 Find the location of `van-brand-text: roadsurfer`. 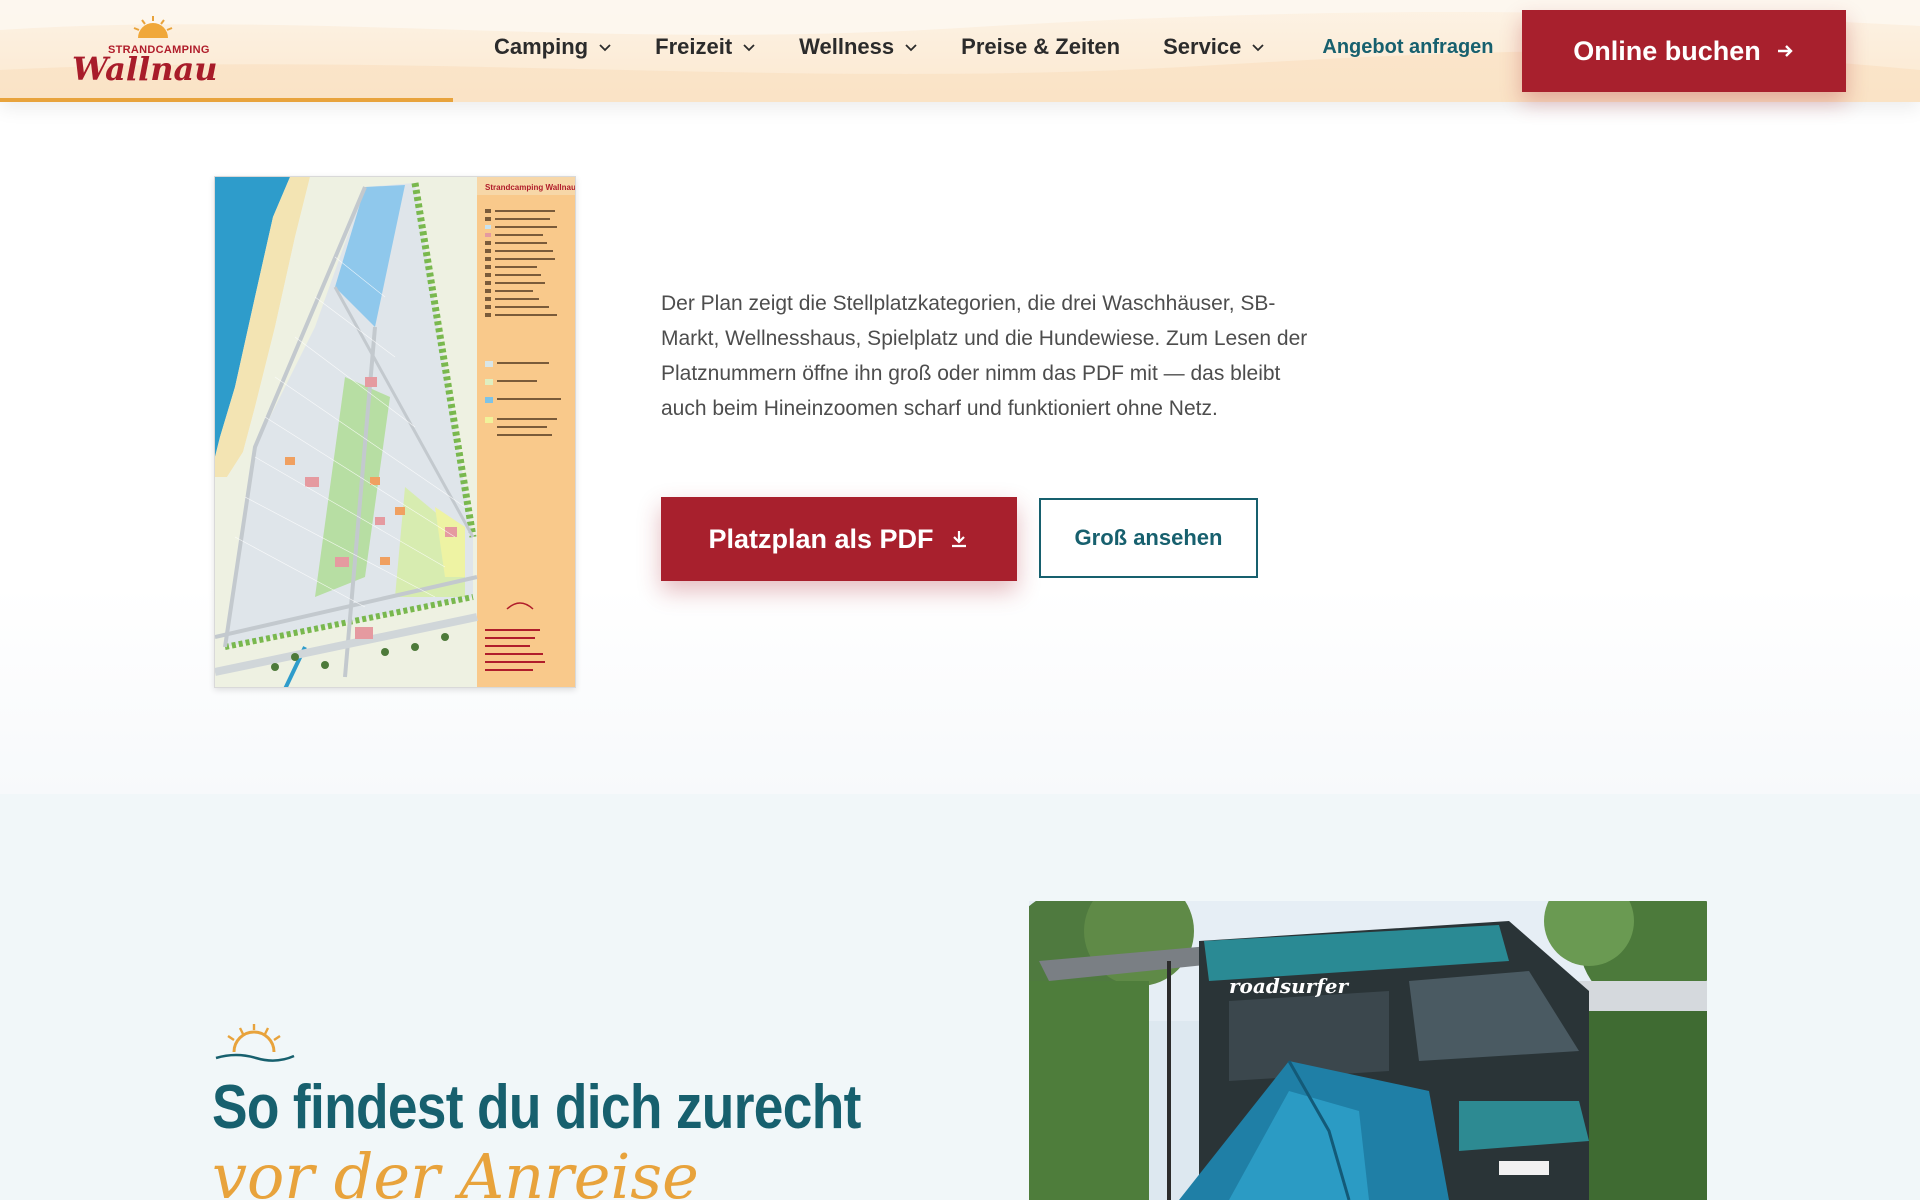

van-brand-text: roadsurfer is located at coordinates (1289, 986).